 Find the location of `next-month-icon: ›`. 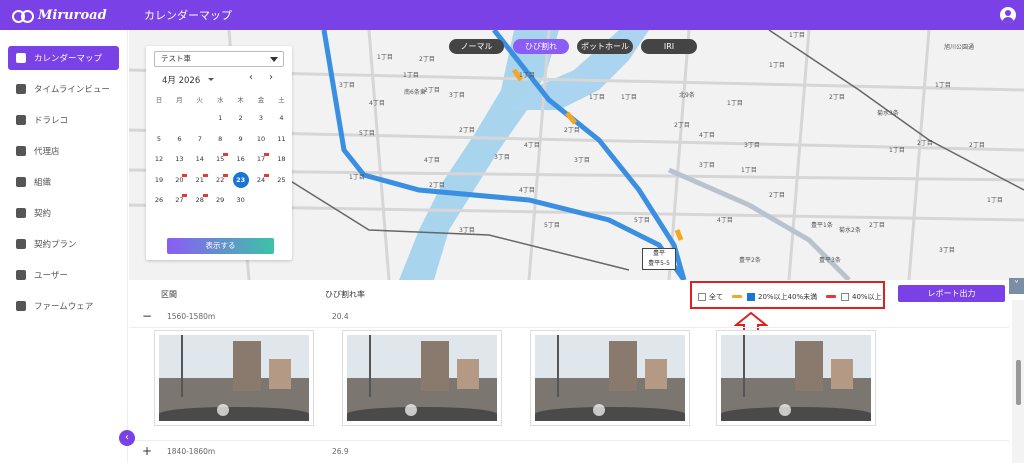

next-month-icon: › is located at coordinates (271, 77).